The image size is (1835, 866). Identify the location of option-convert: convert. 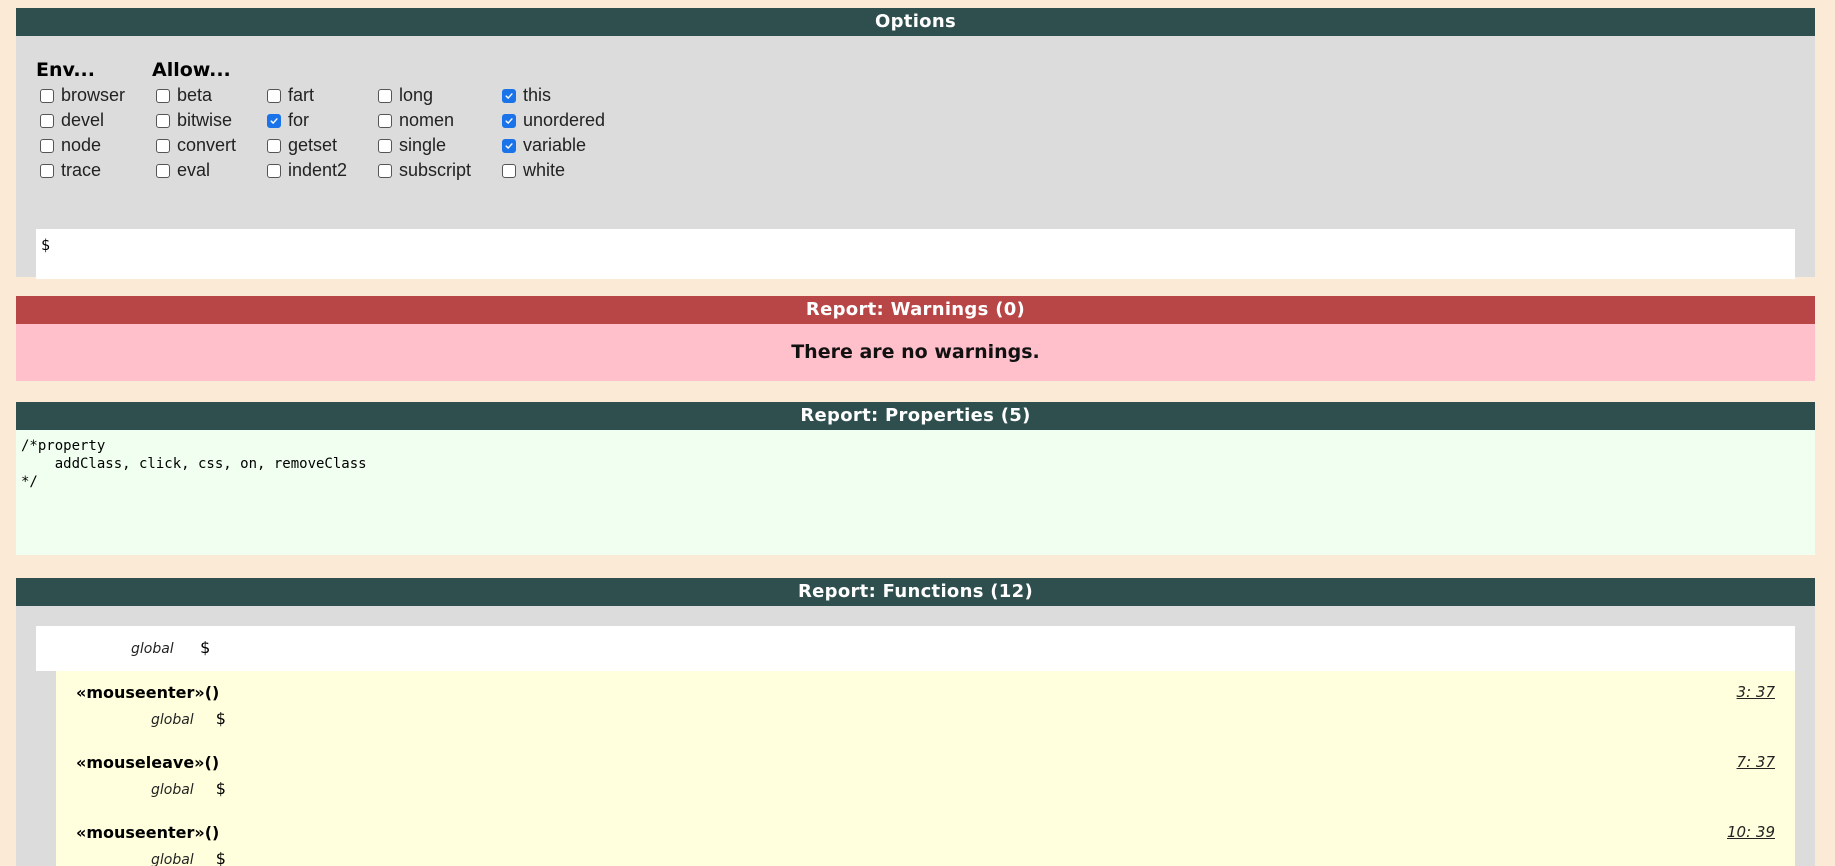
(194, 145).